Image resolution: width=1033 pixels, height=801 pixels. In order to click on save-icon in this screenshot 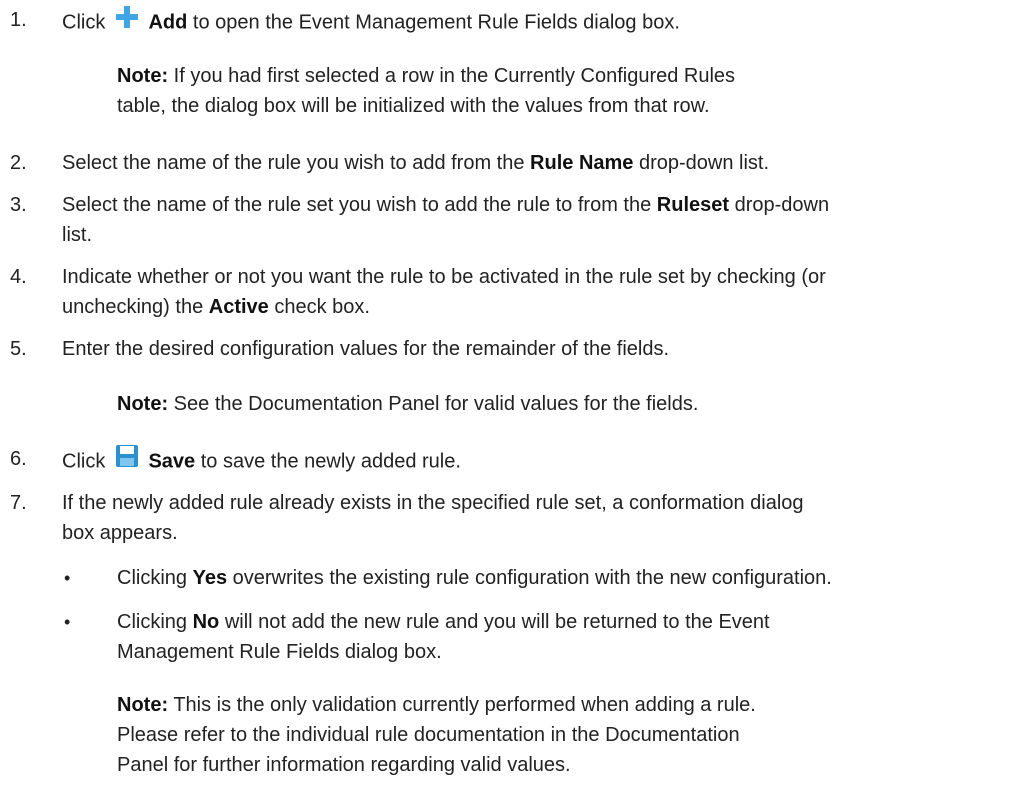, I will do `click(127, 460)`.